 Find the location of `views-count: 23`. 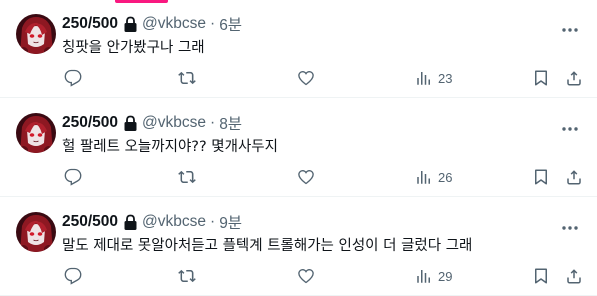

views-count: 23 is located at coordinates (445, 78).